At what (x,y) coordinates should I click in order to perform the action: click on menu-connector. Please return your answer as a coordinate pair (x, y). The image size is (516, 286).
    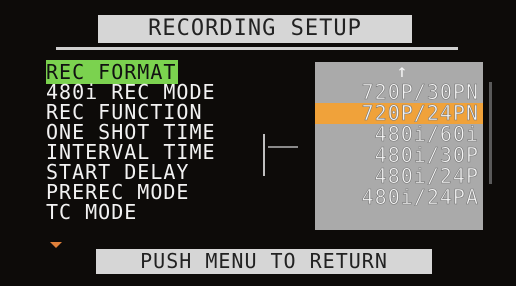
    Looking at the image, I should click on (283, 147).